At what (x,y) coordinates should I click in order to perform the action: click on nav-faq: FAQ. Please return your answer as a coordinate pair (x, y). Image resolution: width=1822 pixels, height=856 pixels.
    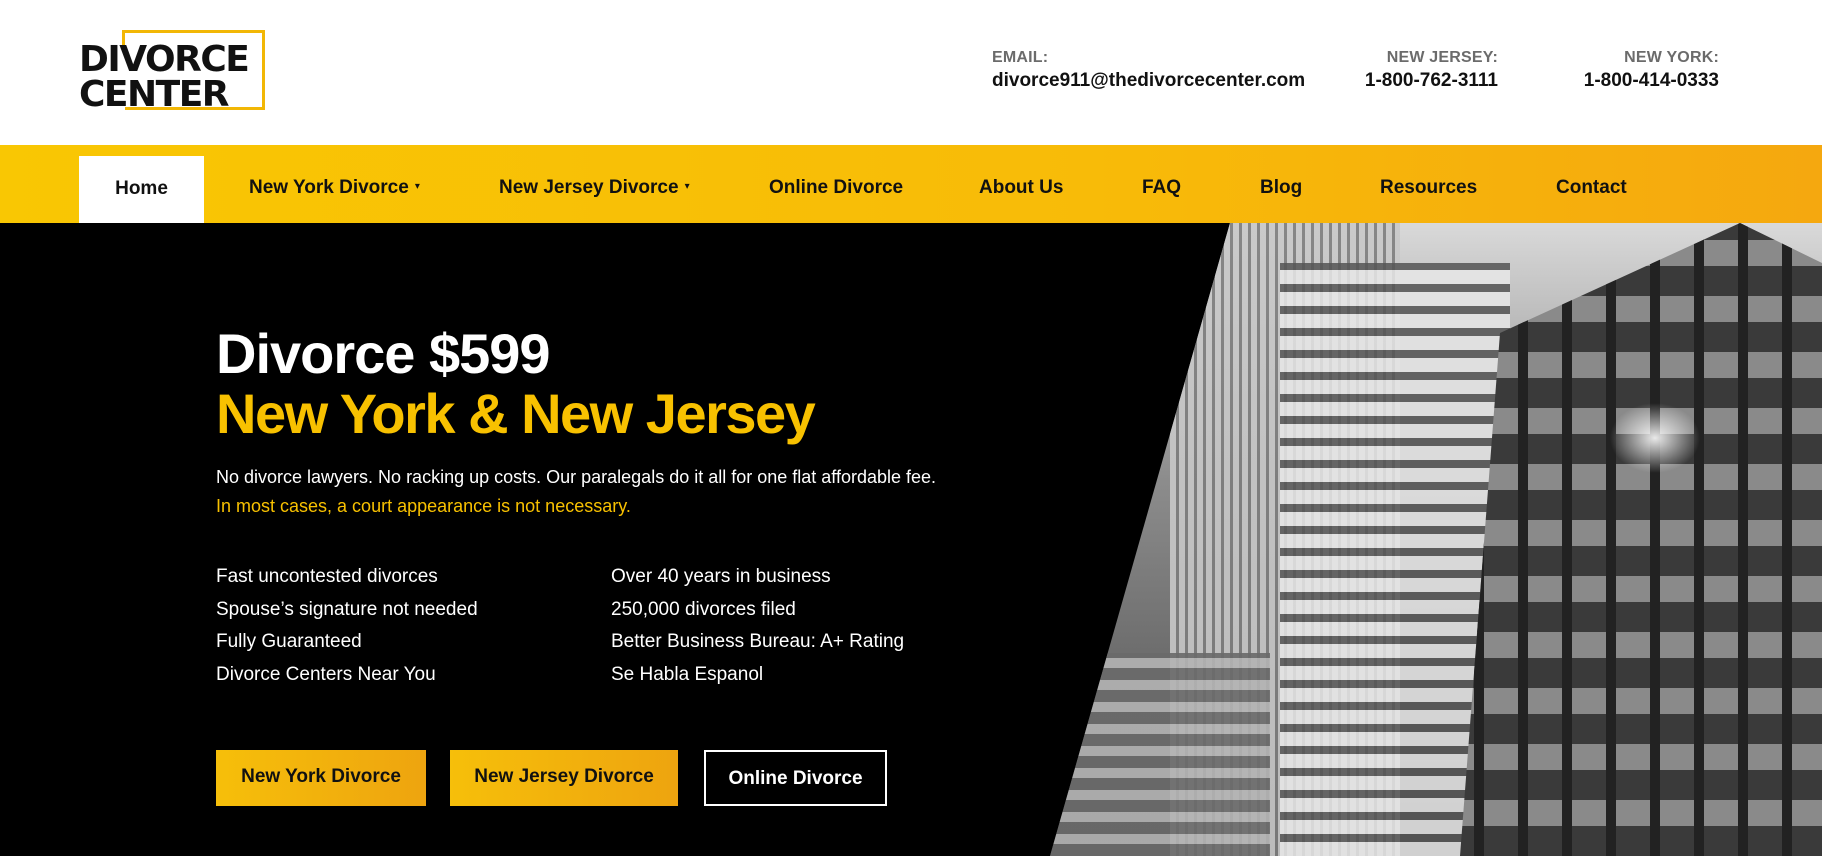
    Looking at the image, I should click on (1161, 184).